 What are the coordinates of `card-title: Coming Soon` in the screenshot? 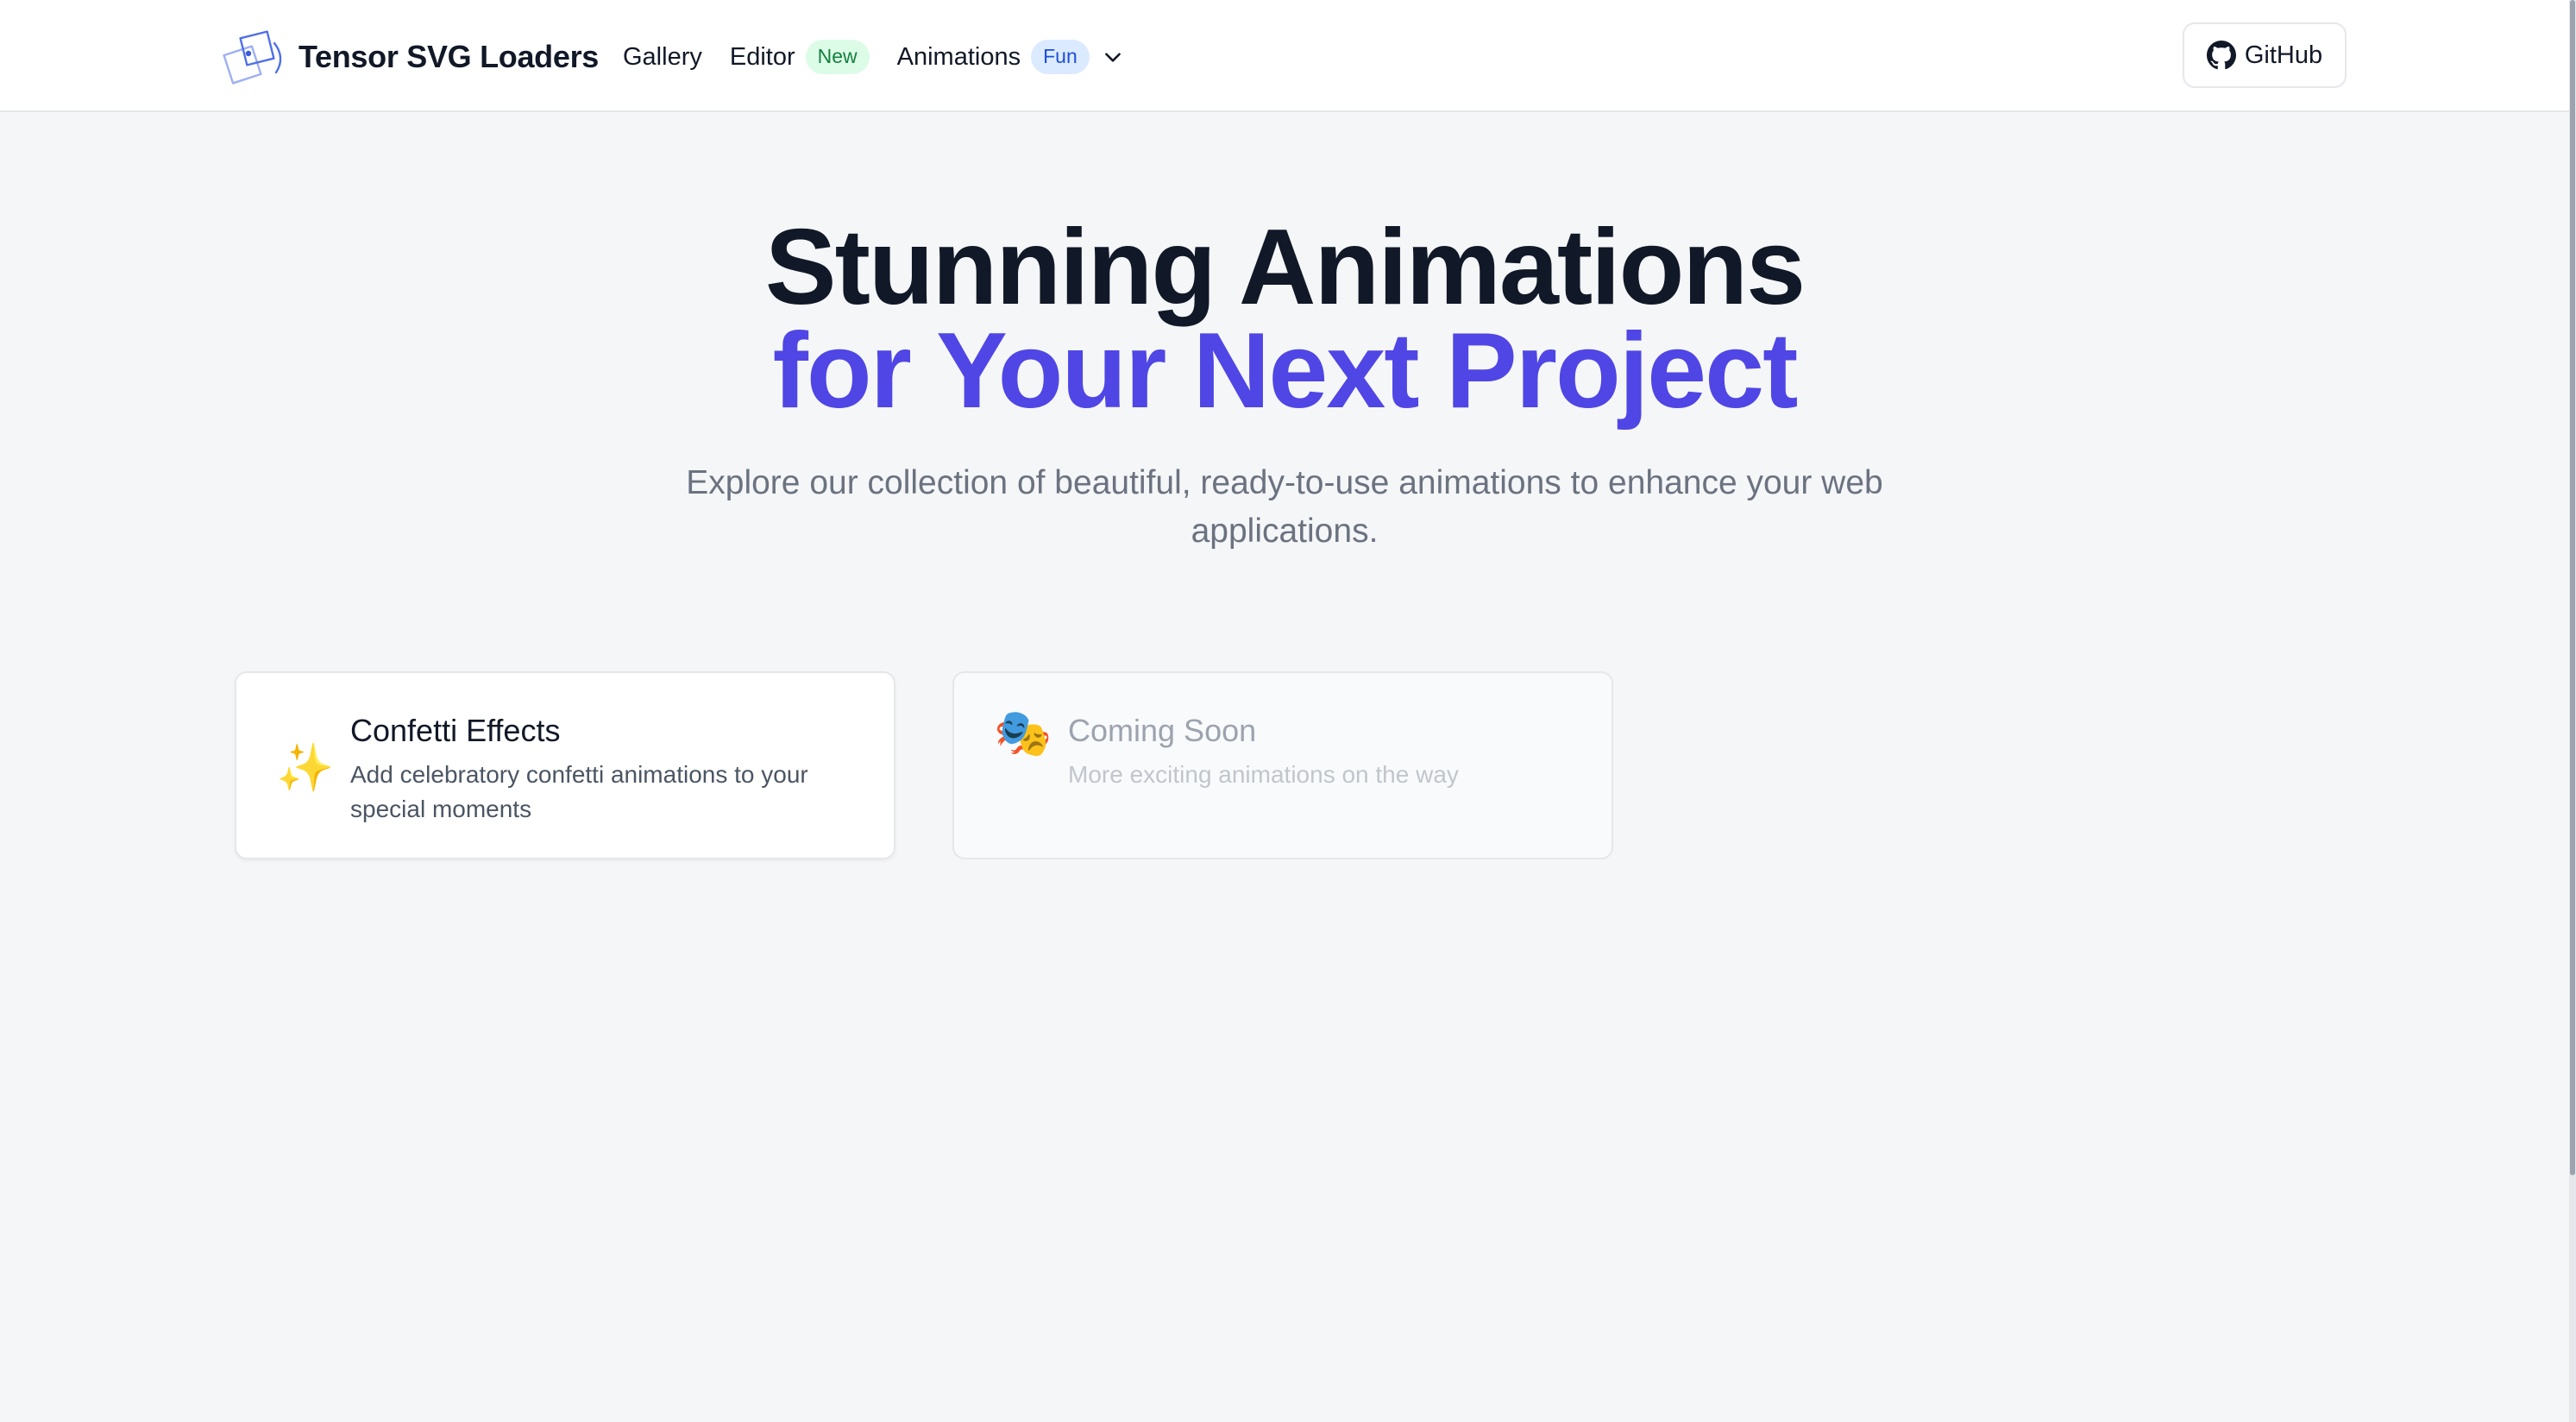 It's located at (1162, 730).